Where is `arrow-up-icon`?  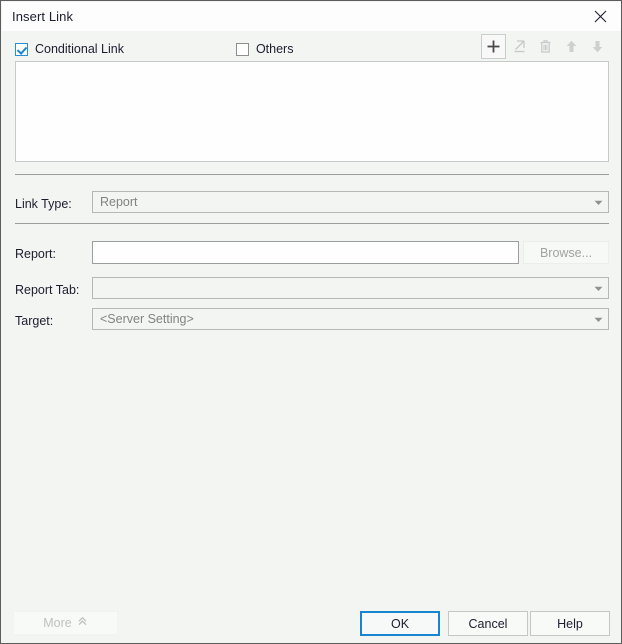
arrow-up-icon is located at coordinates (571, 46).